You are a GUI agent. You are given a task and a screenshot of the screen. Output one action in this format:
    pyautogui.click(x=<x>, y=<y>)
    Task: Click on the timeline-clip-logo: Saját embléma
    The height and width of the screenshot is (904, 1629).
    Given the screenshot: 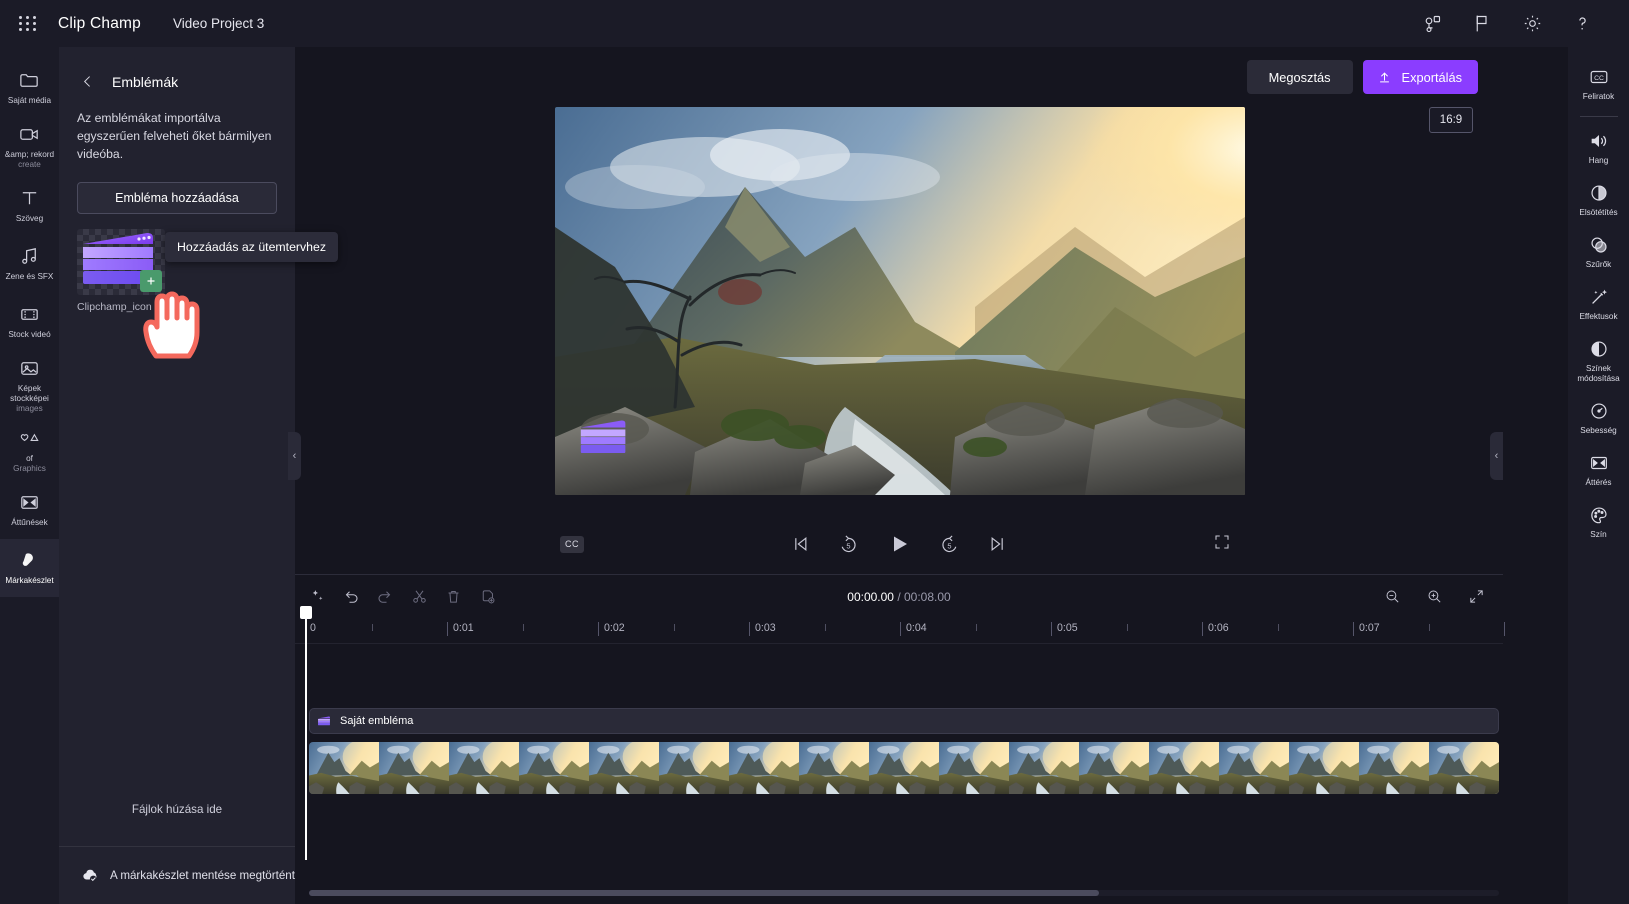 What is the action you would take?
    pyautogui.click(x=904, y=721)
    